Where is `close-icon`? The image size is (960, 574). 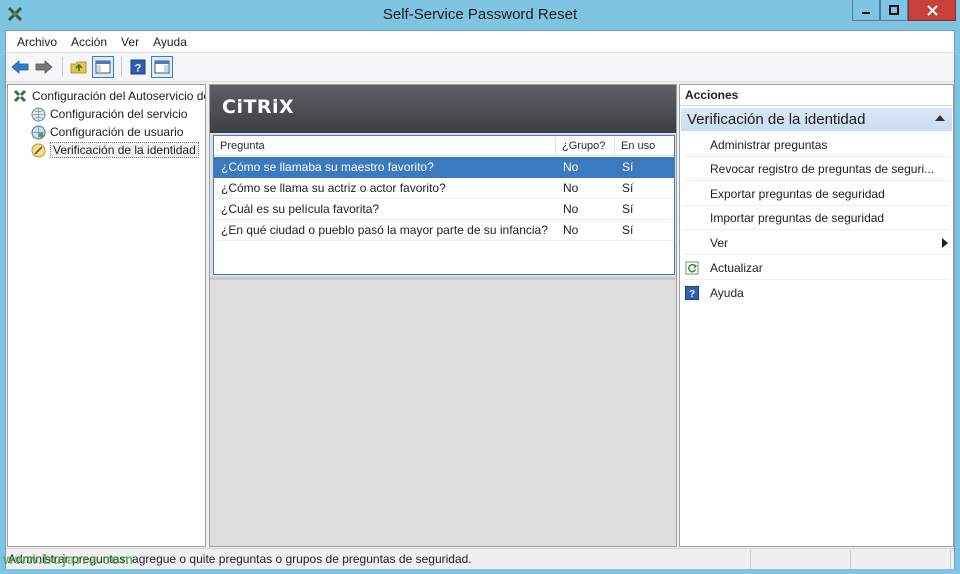 close-icon is located at coordinates (932, 10).